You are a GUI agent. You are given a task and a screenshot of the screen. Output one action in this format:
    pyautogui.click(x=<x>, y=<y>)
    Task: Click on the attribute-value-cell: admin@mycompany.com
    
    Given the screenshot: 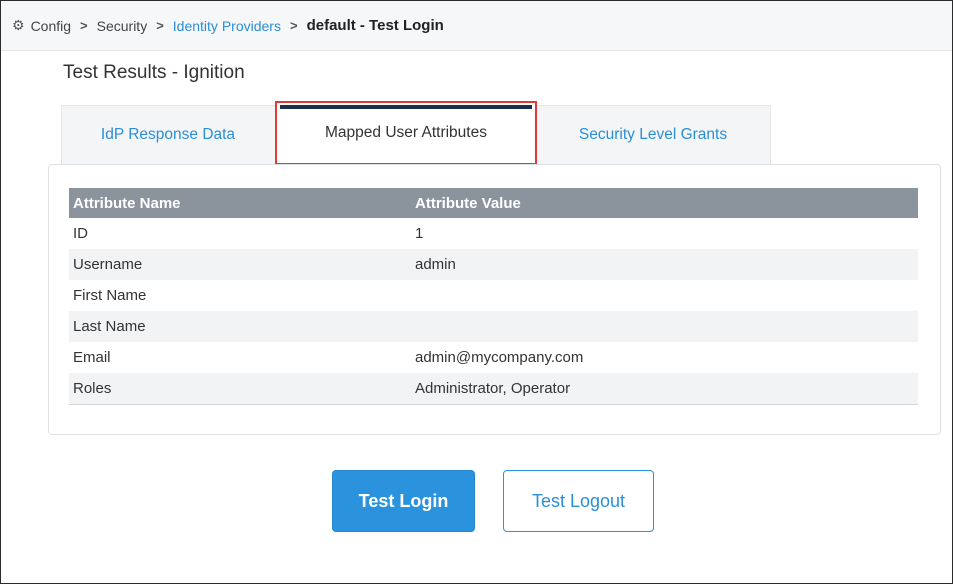 What is the action you would take?
    pyautogui.click(x=666, y=357)
    